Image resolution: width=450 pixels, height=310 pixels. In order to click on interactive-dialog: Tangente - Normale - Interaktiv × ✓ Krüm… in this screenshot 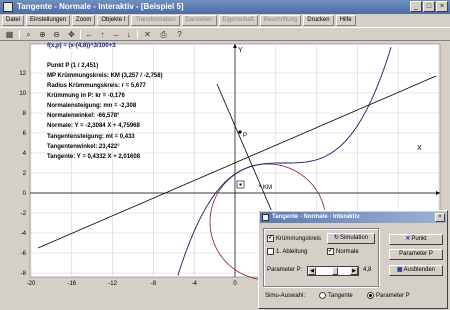, I will do `click(353, 259)`.